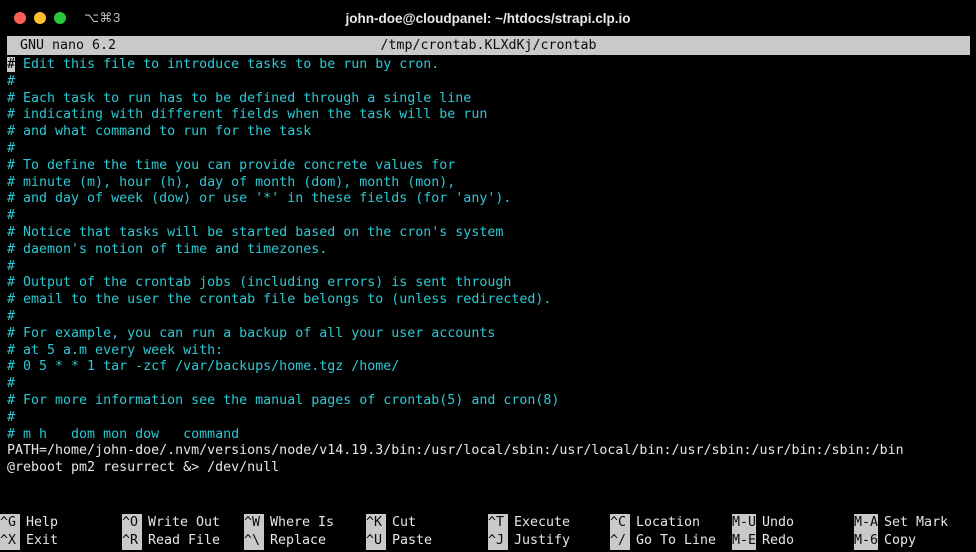 This screenshot has width=976, height=552. What do you see at coordinates (302, 522) in the screenshot?
I see `shortcut-label: Where Is` at bounding box center [302, 522].